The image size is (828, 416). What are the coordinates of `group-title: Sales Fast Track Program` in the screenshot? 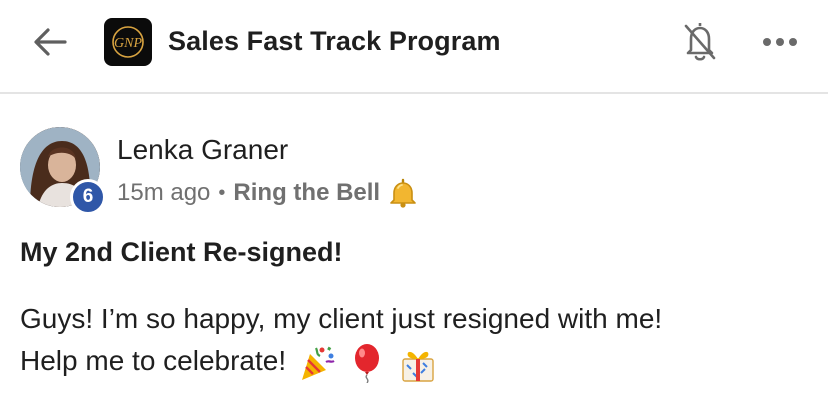 It's located at (334, 41).